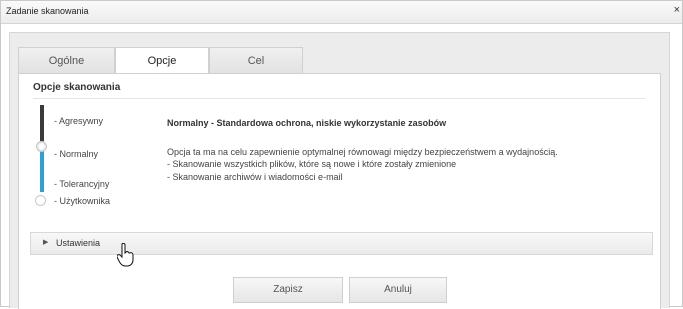 Image resolution: width=683 pixels, height=309 pixels. I want to click on title-bar: Zadanie skanowania ×, so click(341, 12).